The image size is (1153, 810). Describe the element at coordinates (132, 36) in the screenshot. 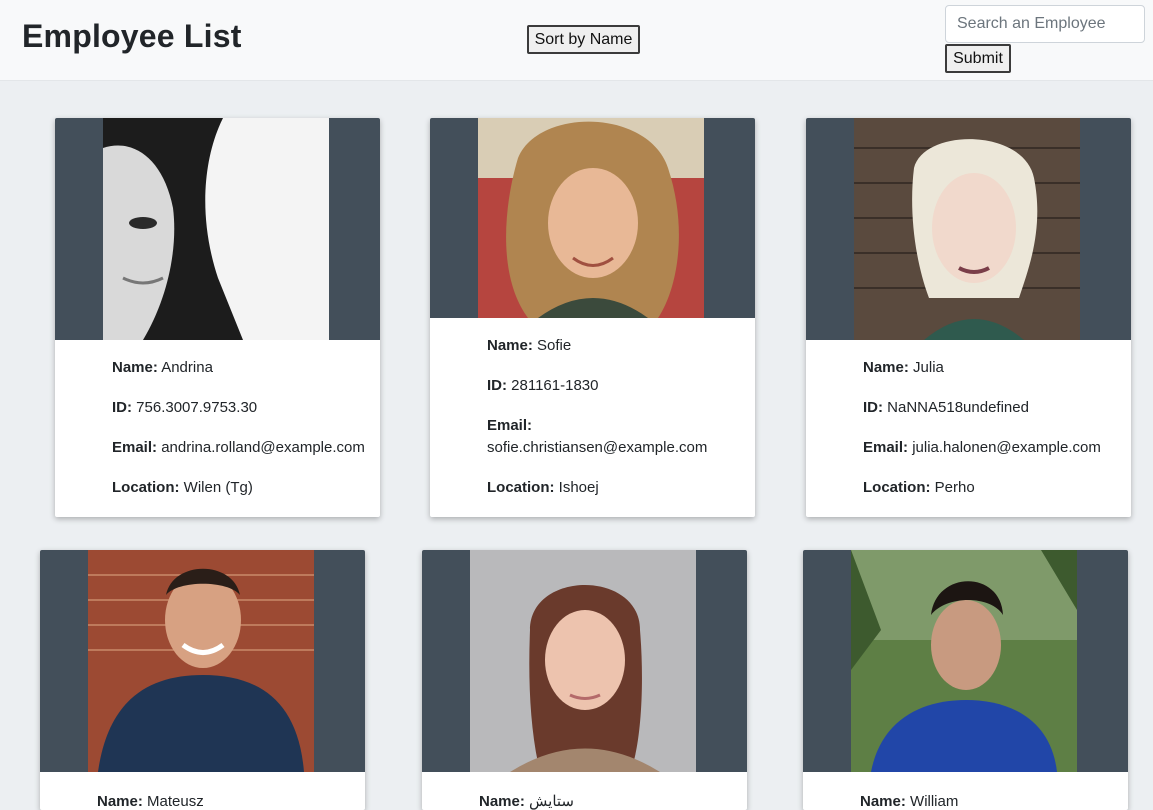

I see `page-title: Employee List` at that location.